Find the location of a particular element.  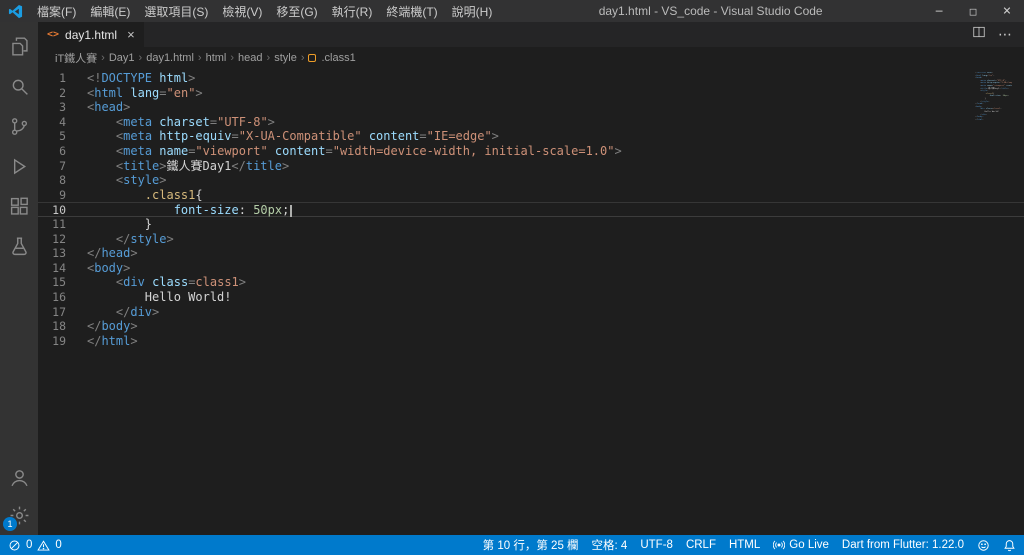

status-encoding: UTF-8 is located at coordinates (656, 545).